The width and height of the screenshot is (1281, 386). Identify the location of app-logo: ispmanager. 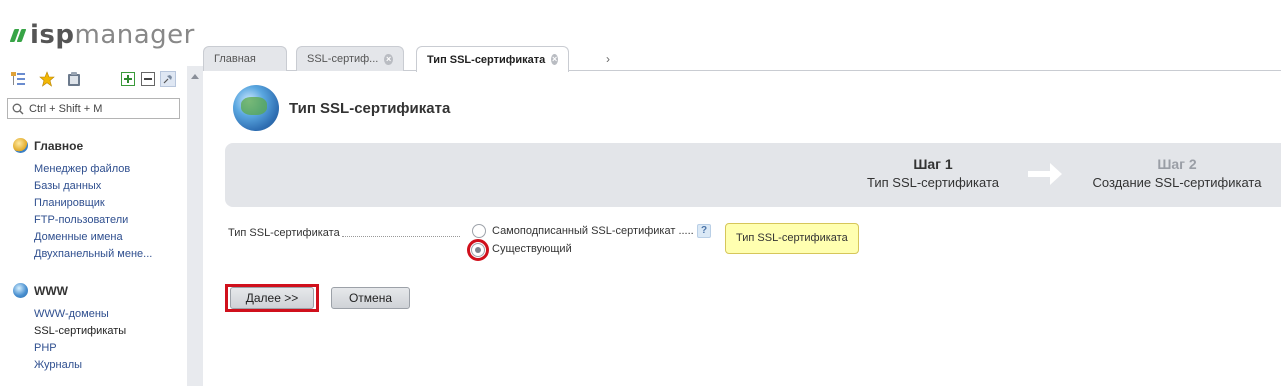
(102, 35).